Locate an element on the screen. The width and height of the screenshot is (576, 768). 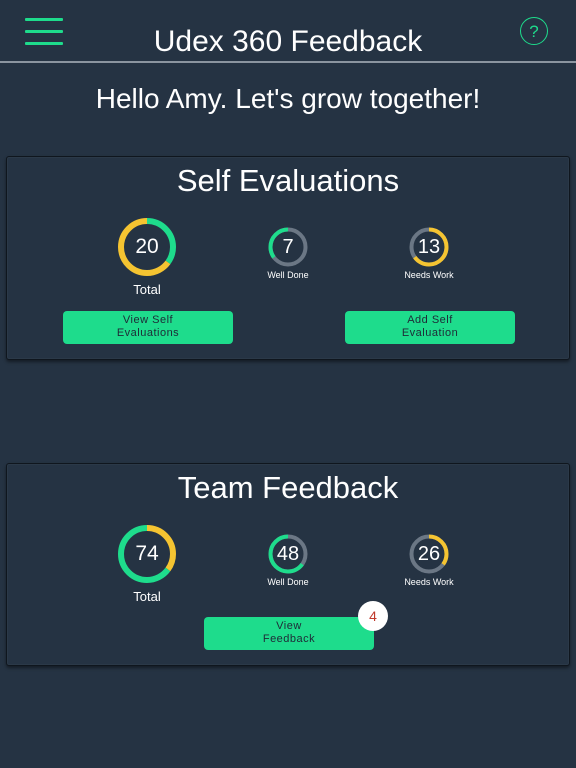
self-well-done-value: 7 is located at coordinates (288, 247).